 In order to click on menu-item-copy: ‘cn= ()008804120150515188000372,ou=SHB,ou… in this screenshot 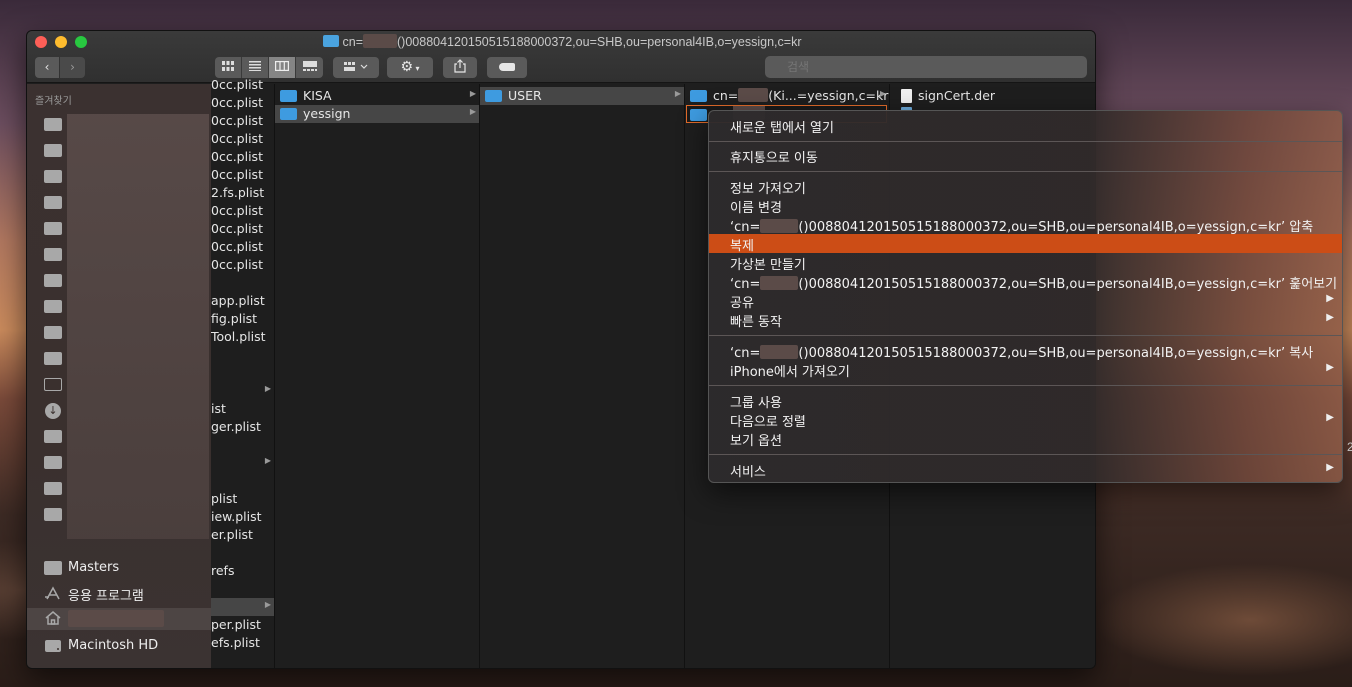, I will do `click(1025, 351)`.